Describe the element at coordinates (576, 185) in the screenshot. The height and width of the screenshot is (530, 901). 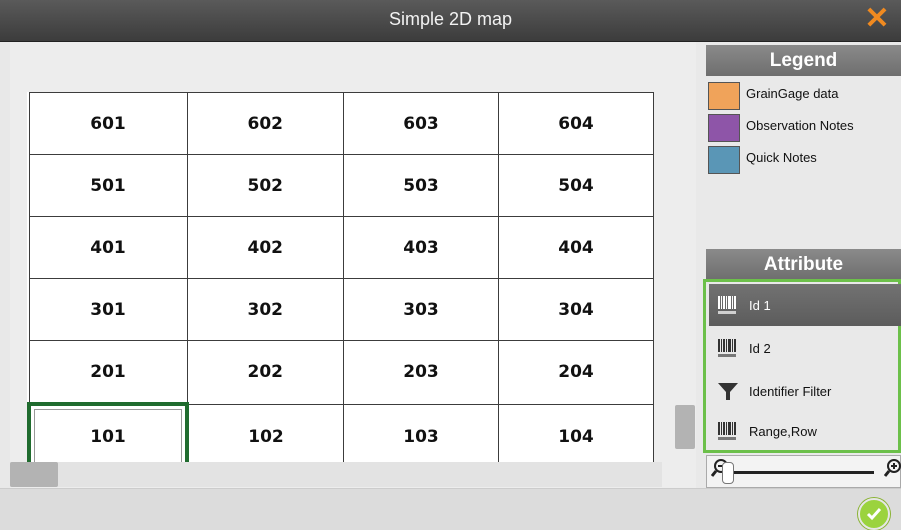
I see `grid-cell-504: 504` at that location.